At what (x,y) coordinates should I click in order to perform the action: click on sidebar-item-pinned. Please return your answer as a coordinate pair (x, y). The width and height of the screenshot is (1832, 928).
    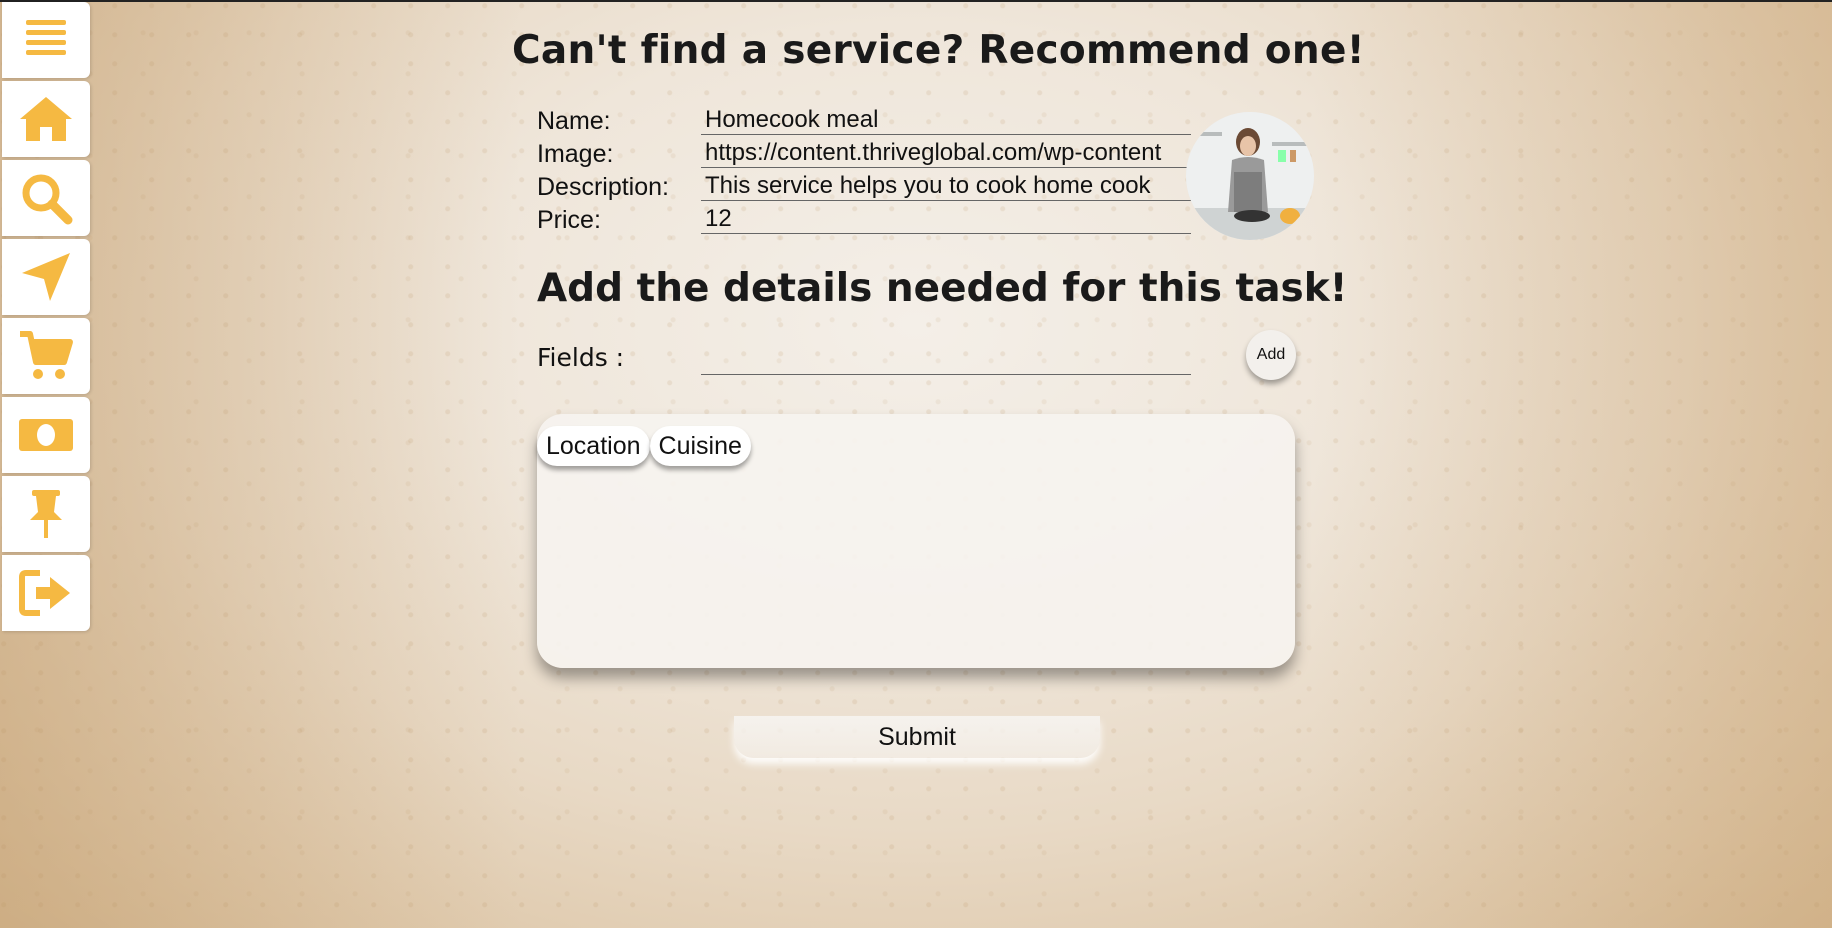
    Looking at the image, I should click on (46, 514).